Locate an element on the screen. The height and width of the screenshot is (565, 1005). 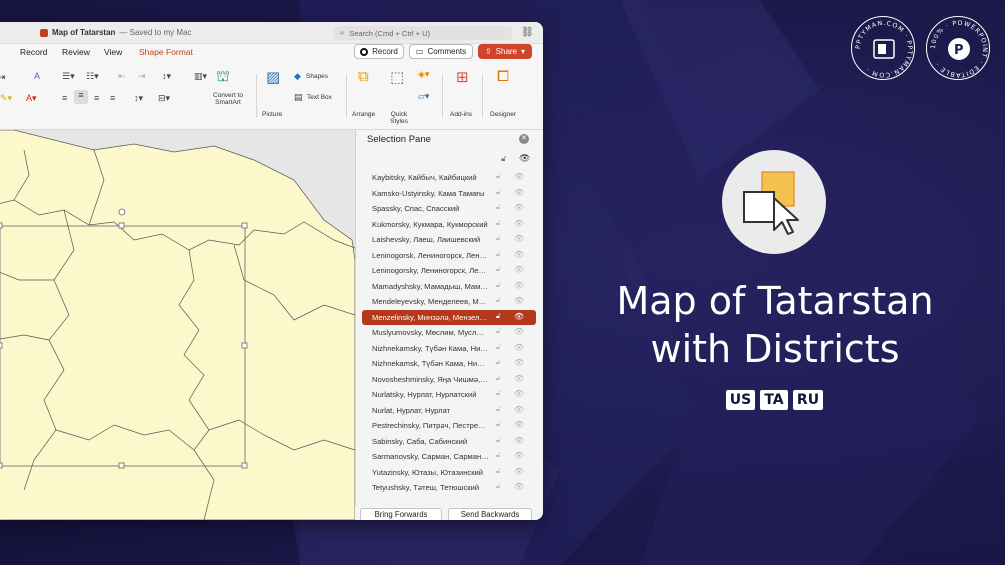
menu-shape-format: Shape Format is located at coordinates (166, 52).